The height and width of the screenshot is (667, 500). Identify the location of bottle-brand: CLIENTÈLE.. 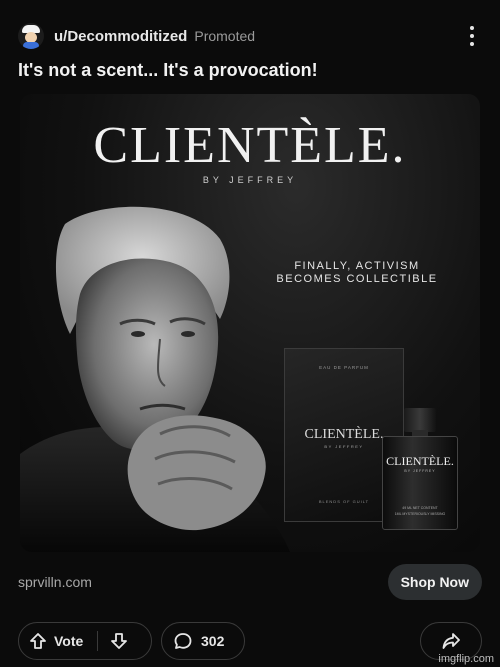
(420, 461).